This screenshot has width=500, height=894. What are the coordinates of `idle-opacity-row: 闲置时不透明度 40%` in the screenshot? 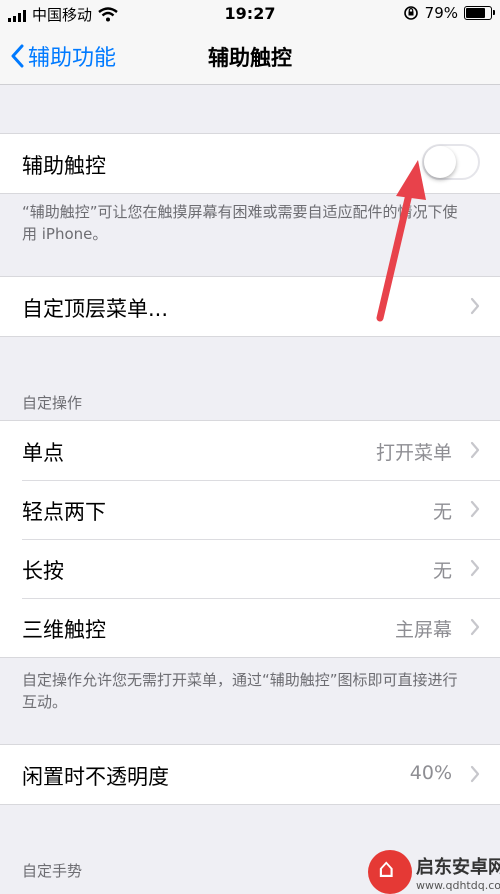 It's located at (250, 774).